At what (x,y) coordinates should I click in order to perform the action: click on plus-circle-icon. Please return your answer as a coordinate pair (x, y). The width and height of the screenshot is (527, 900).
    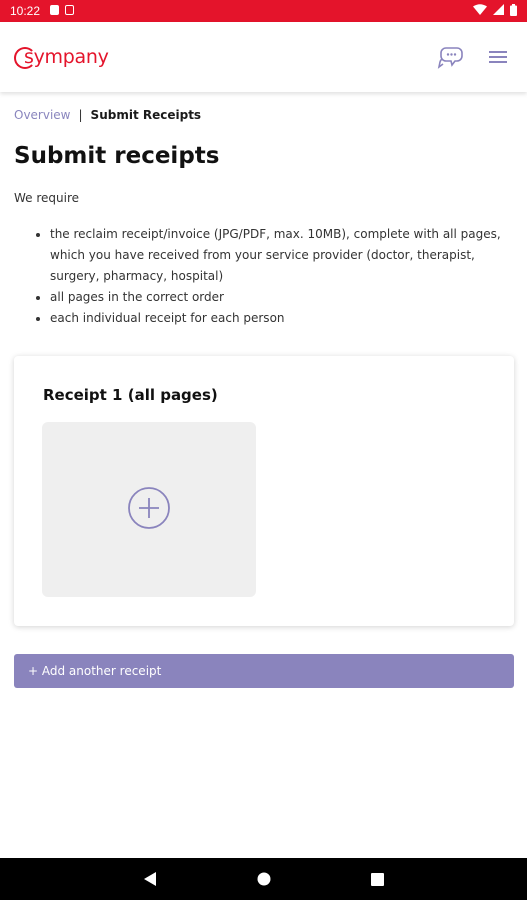
    Looking at the image, I should click on (149, 510).